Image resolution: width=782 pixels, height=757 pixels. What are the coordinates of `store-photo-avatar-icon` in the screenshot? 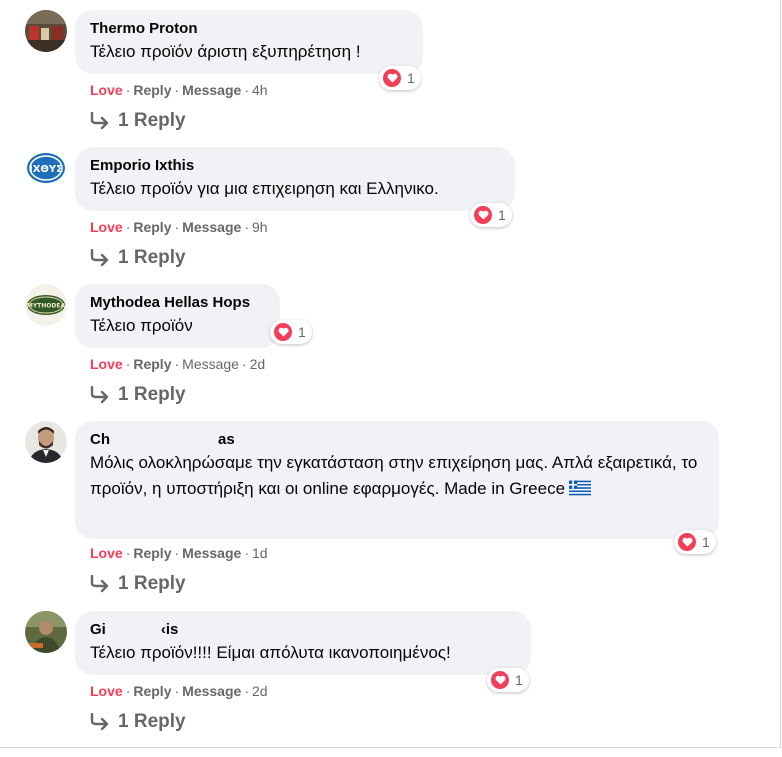 It's located at (46, 31).